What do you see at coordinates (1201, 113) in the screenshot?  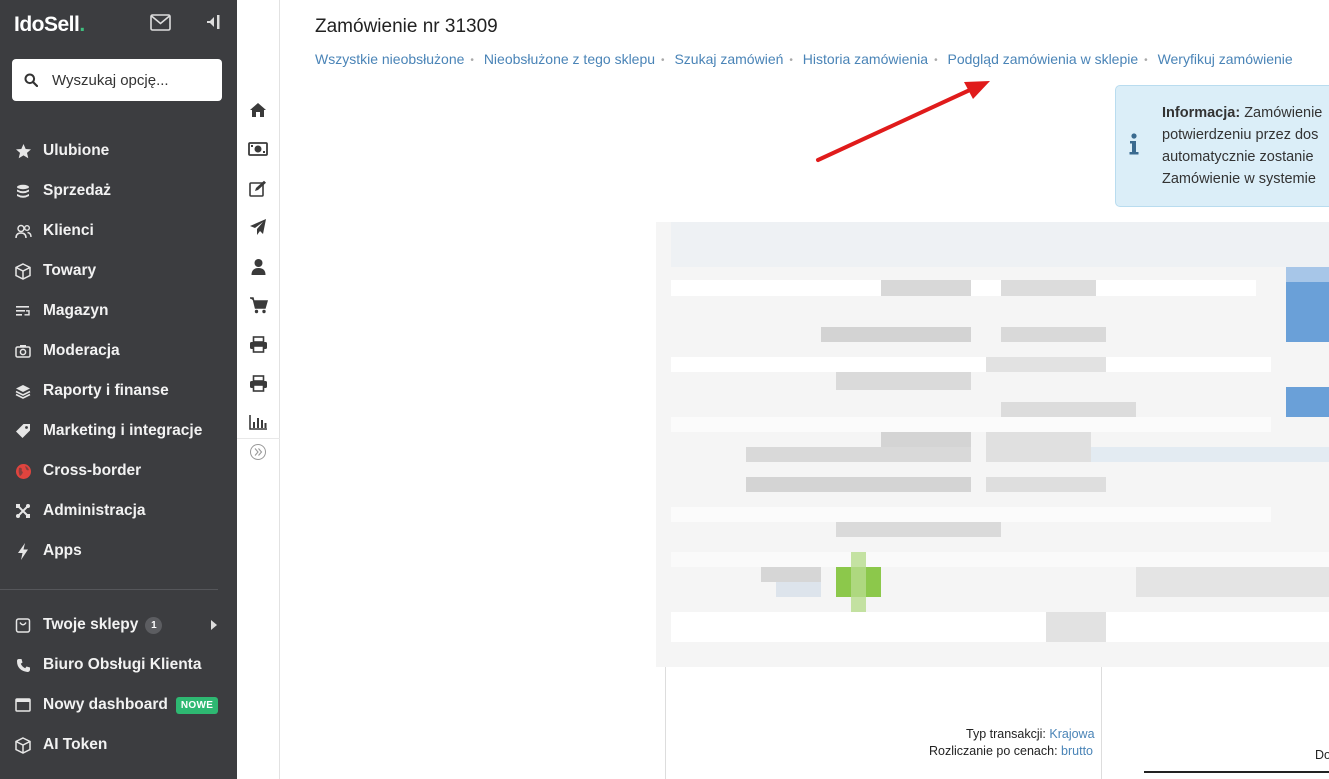 I see `info-label: Informacja:` at bounding box center [1201, 113].